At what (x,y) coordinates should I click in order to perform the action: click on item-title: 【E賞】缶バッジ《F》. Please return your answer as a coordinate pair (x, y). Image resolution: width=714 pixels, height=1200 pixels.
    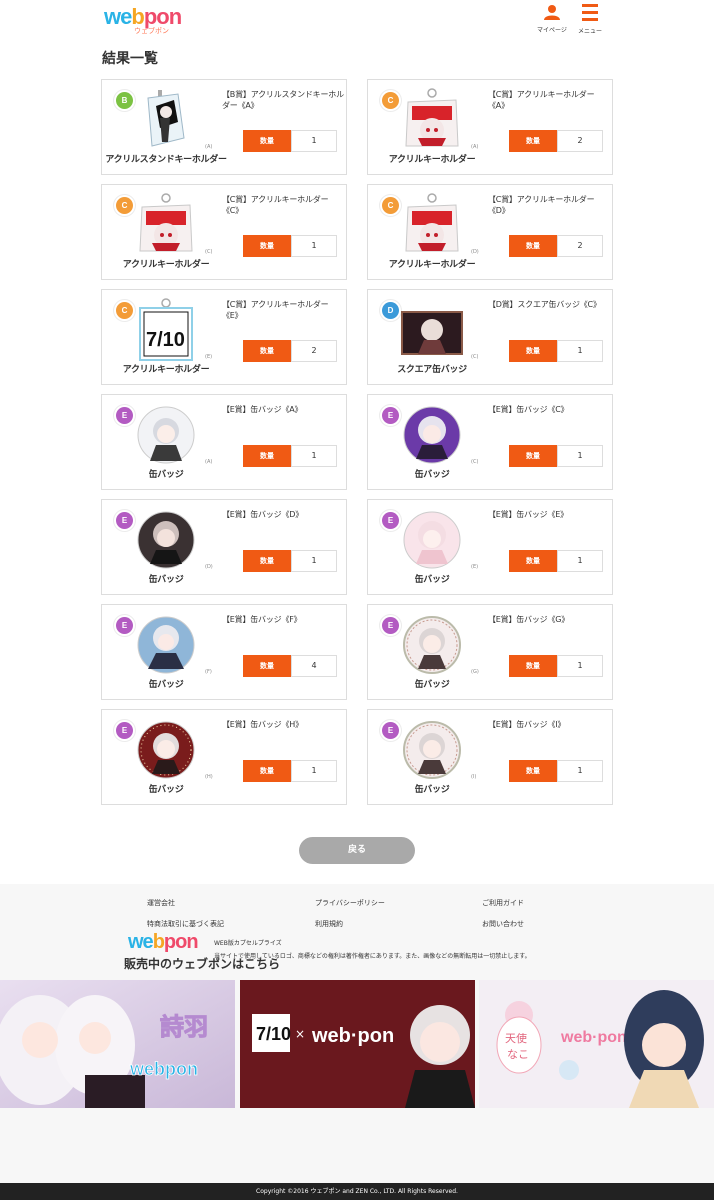
    Looking at the image, I should click on (262, 619).